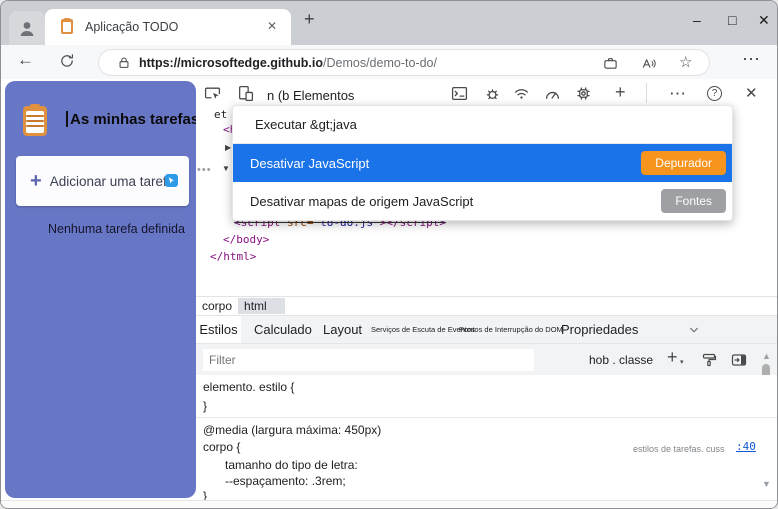 This screenshot has width=778, height=509. I want to click on maximize-button: □, so click(732, 20).